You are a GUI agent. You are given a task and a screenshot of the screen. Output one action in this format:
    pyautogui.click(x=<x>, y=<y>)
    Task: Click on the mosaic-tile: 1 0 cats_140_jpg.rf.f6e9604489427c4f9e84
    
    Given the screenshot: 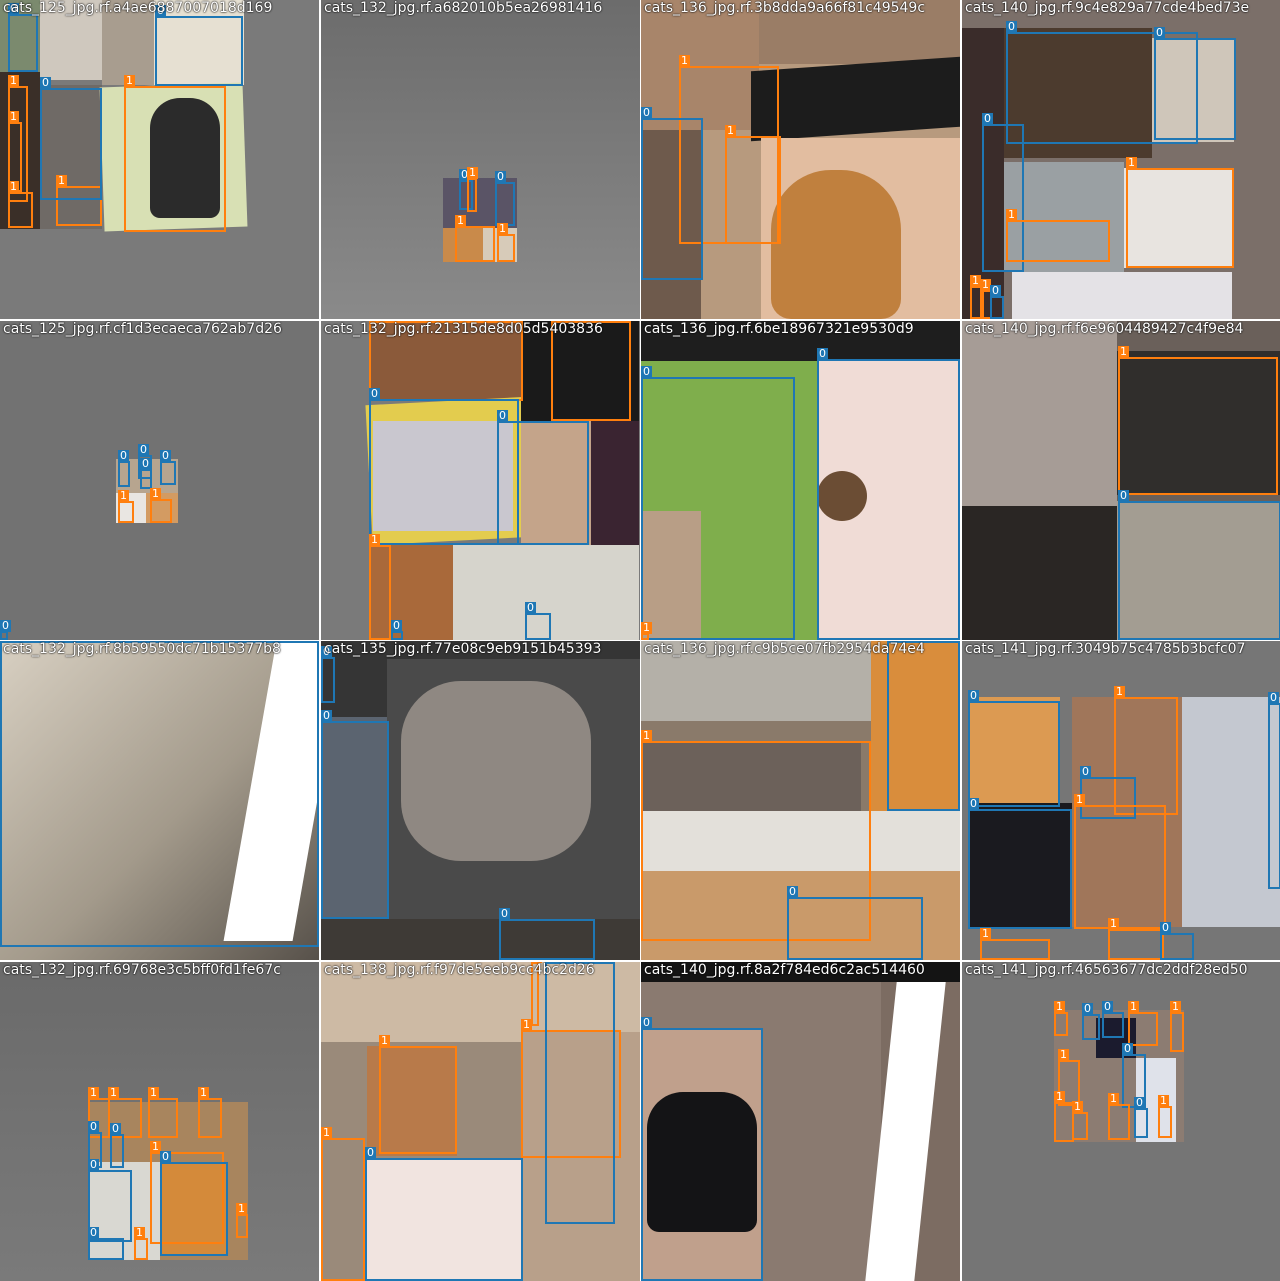 What is the action you would take?
    pyautogui.click(x=1121, y=480)
    